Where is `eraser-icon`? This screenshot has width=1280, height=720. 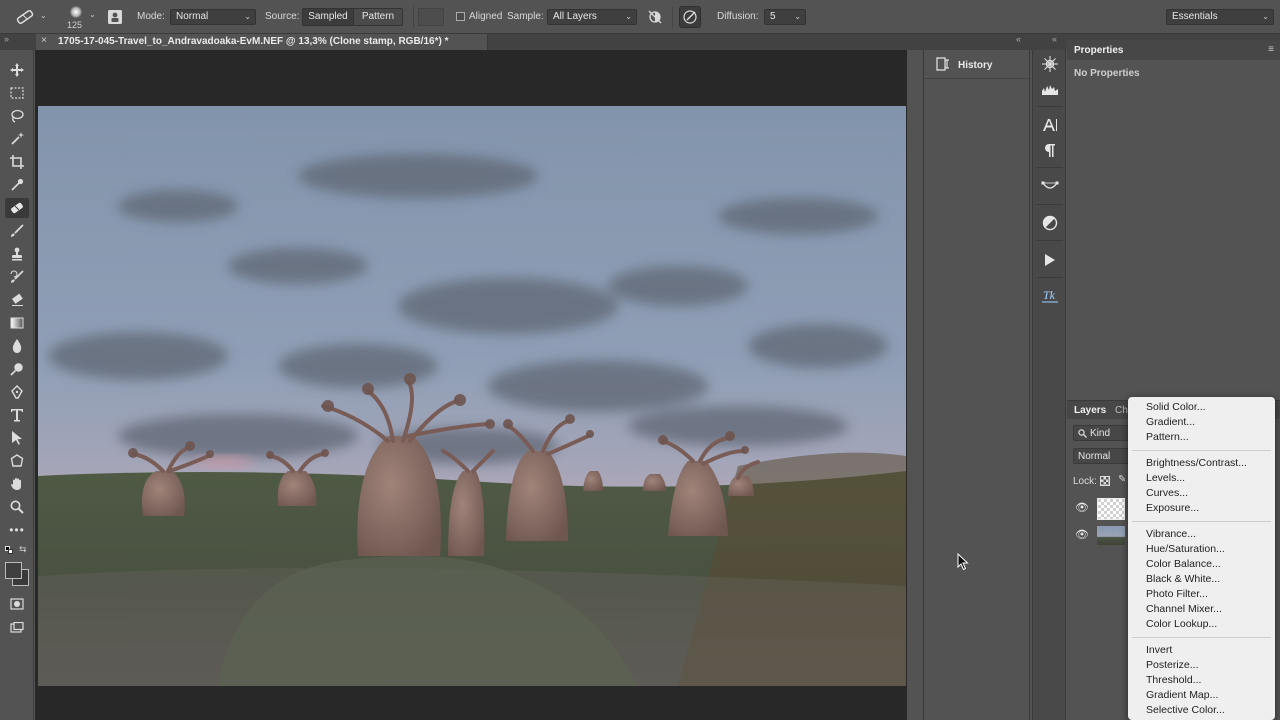
eraser-icon is located at coordinates (17, 299).